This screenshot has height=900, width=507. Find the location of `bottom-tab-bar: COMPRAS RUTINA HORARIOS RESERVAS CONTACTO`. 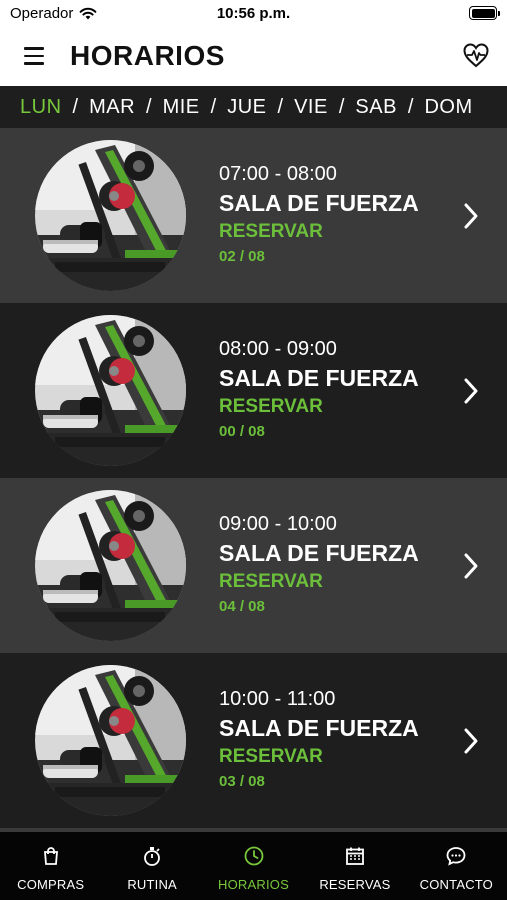

bottom-tab-bar: COMPRAS RUTINA HORARIOS RESERVAS CONTACTO is located at coordinates (253, 866).